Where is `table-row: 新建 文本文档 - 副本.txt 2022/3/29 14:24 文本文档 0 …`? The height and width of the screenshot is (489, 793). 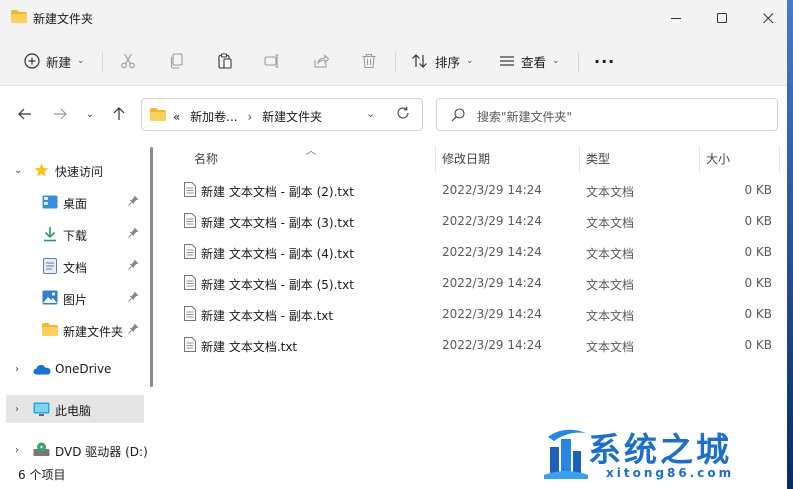
table-row: 新建 文本文档 - 副本.txt 2022/3/29 14:24 文本文档 0 … is located at coordinates (476, 314).